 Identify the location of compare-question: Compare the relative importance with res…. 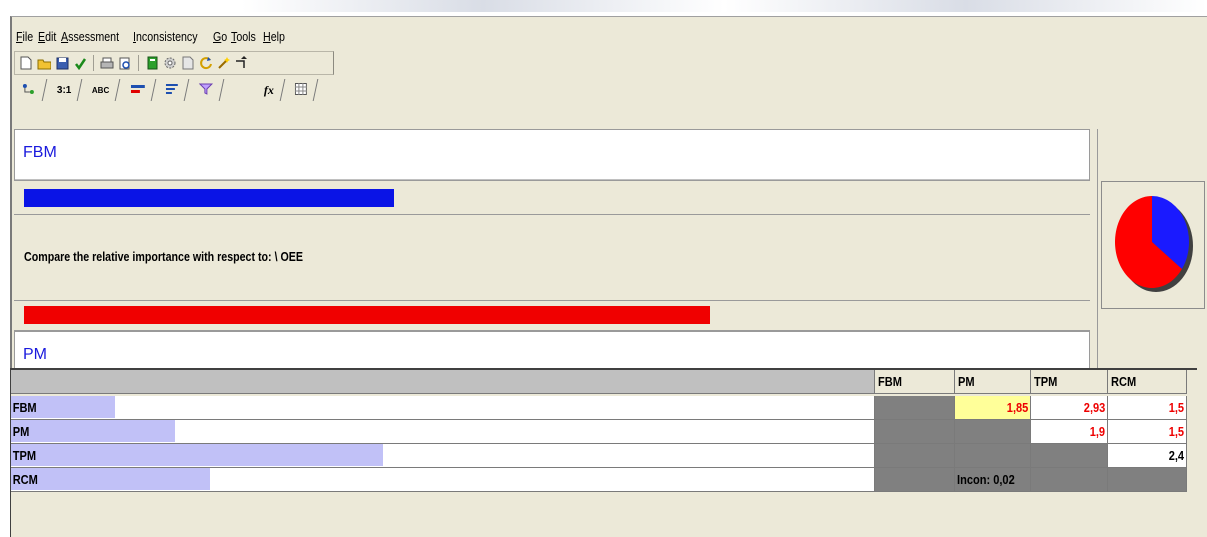
(164, 256).